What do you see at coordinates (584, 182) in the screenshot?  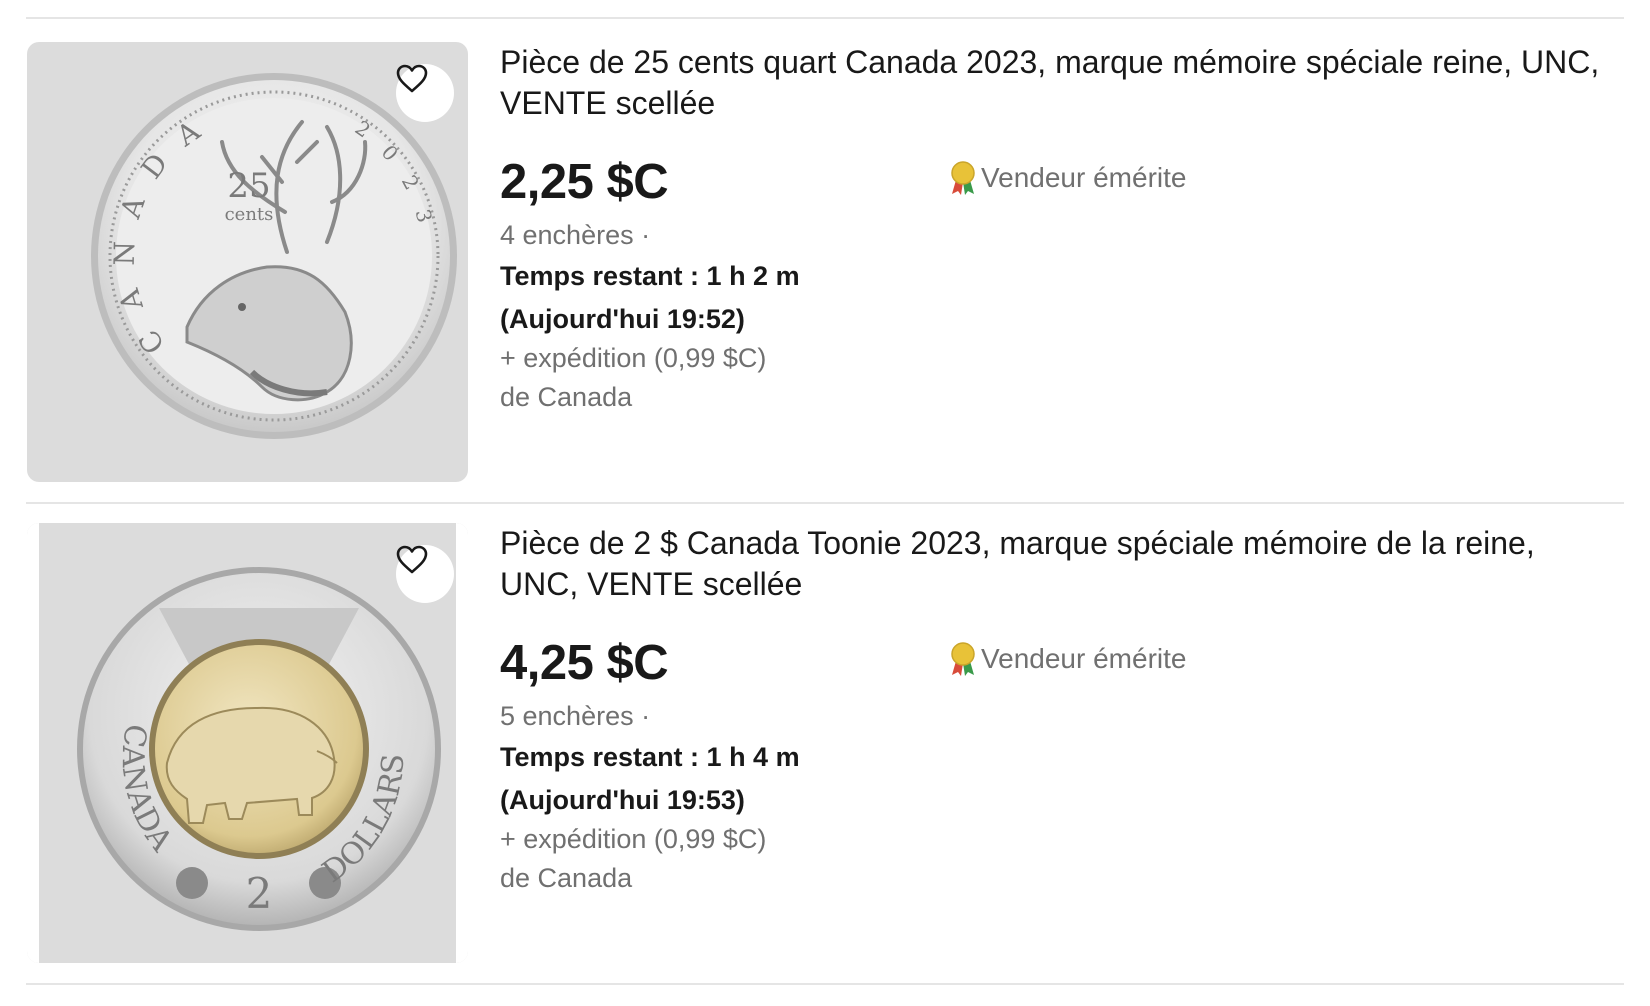 I see `listing-price: 2,25 $C` at bounding box center [584, 182].